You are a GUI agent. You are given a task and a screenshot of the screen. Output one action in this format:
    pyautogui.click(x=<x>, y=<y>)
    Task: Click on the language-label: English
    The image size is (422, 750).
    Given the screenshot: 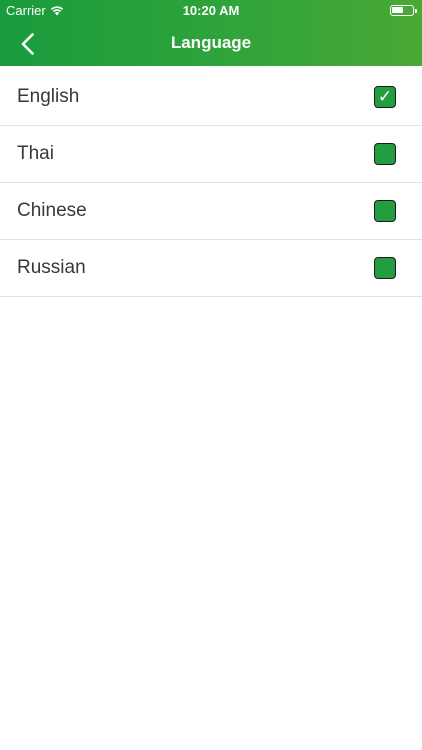 What is the action you would take?
    pyautogui.click(x=48, y=96)
    